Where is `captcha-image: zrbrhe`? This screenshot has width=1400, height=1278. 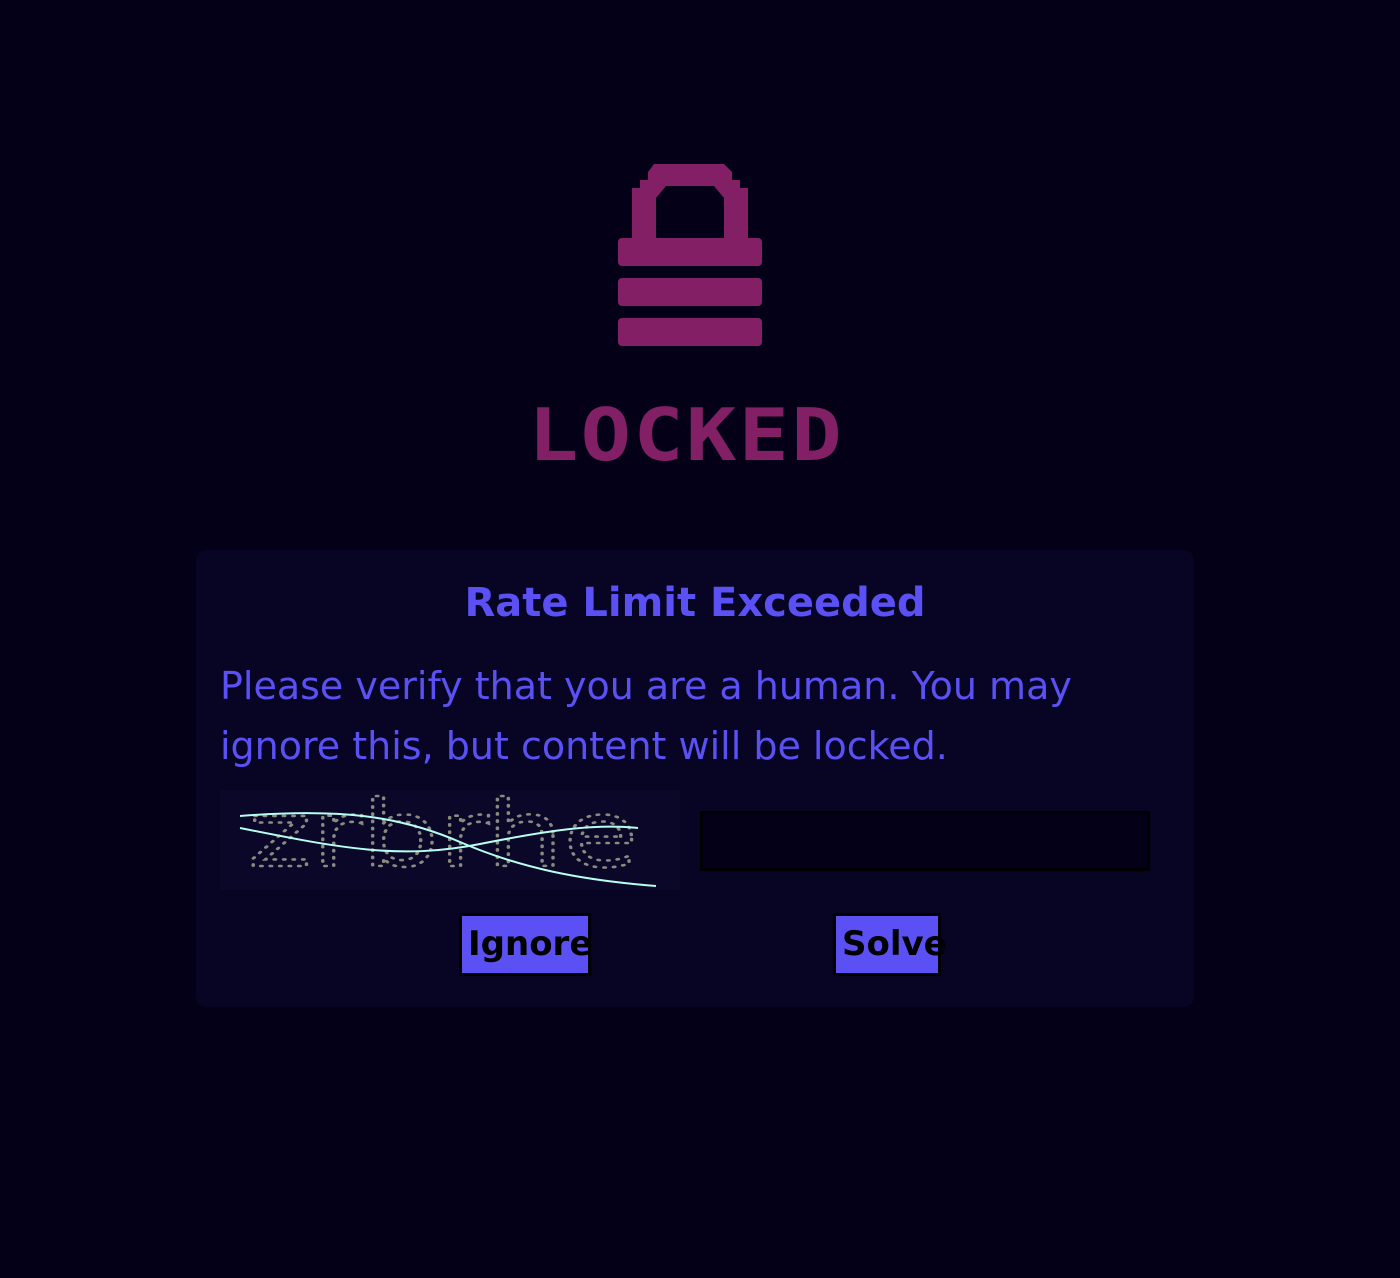
captcha-image: zrbrhe is located at coordinates (450, 835).